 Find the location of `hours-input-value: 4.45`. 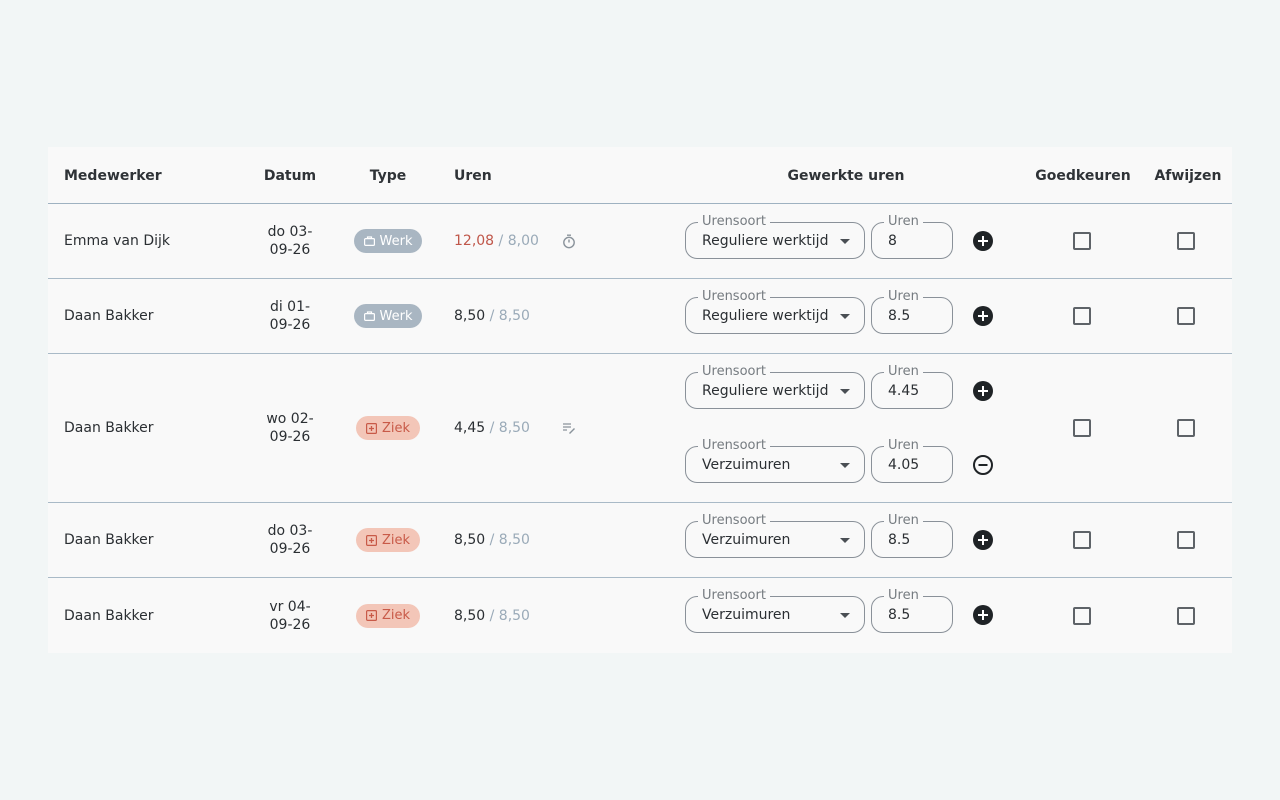

hours-input-value: 4.45 is located at coordinates (904, 391).